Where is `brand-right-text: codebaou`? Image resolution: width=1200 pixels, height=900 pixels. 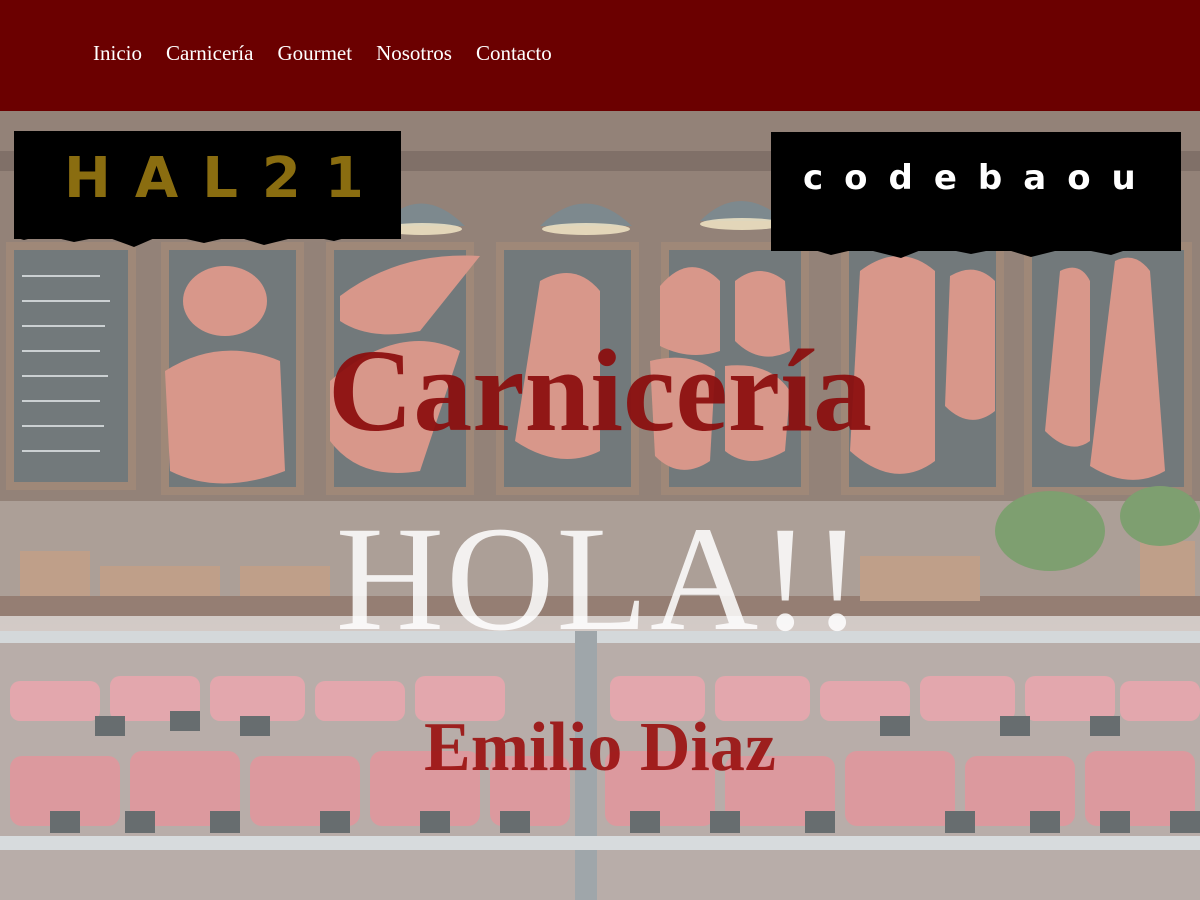
brand-right-text: codebaou is located at coordinates (980, 178).